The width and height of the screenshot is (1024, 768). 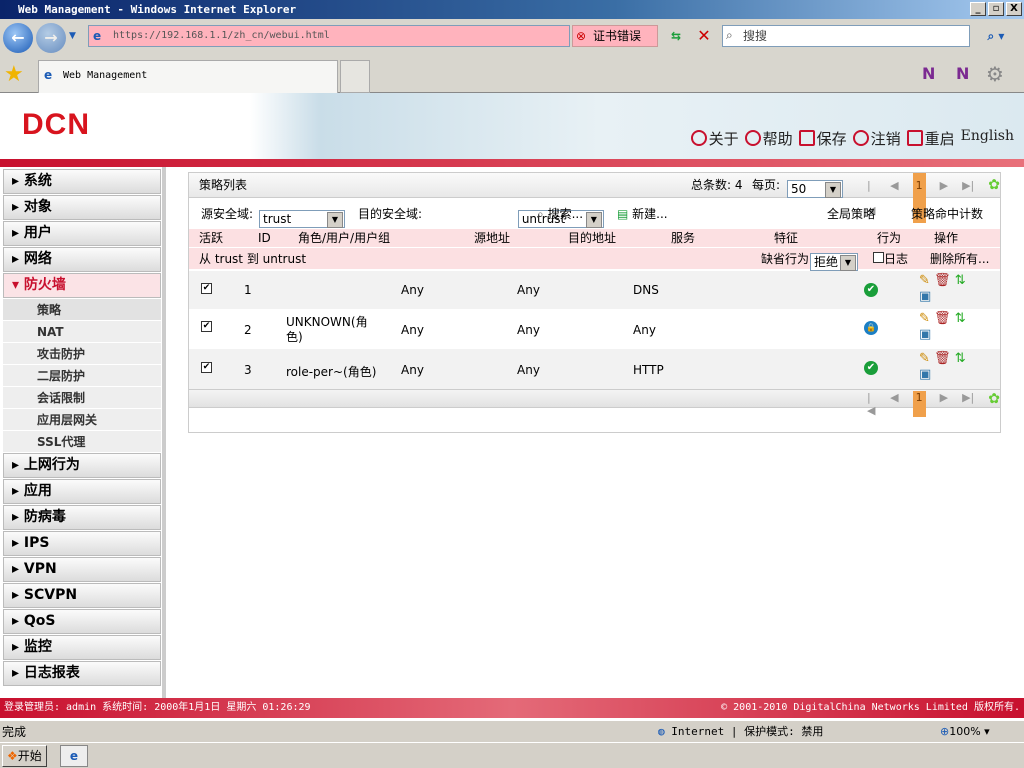 What do you see at coordinates (302, 218) in the screenshot?
I see `src-zone-select: trust` at bounding box center [302, 218].